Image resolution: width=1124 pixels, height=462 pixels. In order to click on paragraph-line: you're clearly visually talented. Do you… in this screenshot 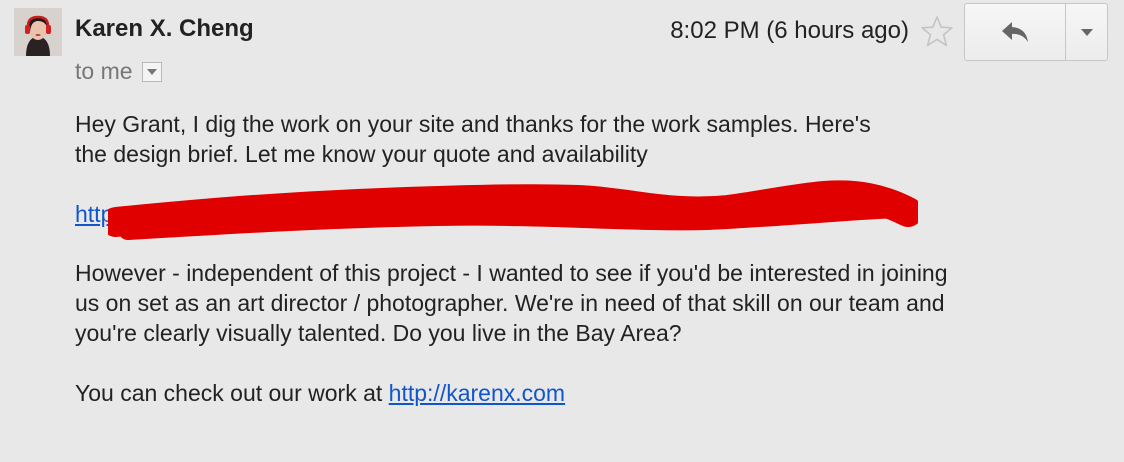, I will do `click(378, 333)`.